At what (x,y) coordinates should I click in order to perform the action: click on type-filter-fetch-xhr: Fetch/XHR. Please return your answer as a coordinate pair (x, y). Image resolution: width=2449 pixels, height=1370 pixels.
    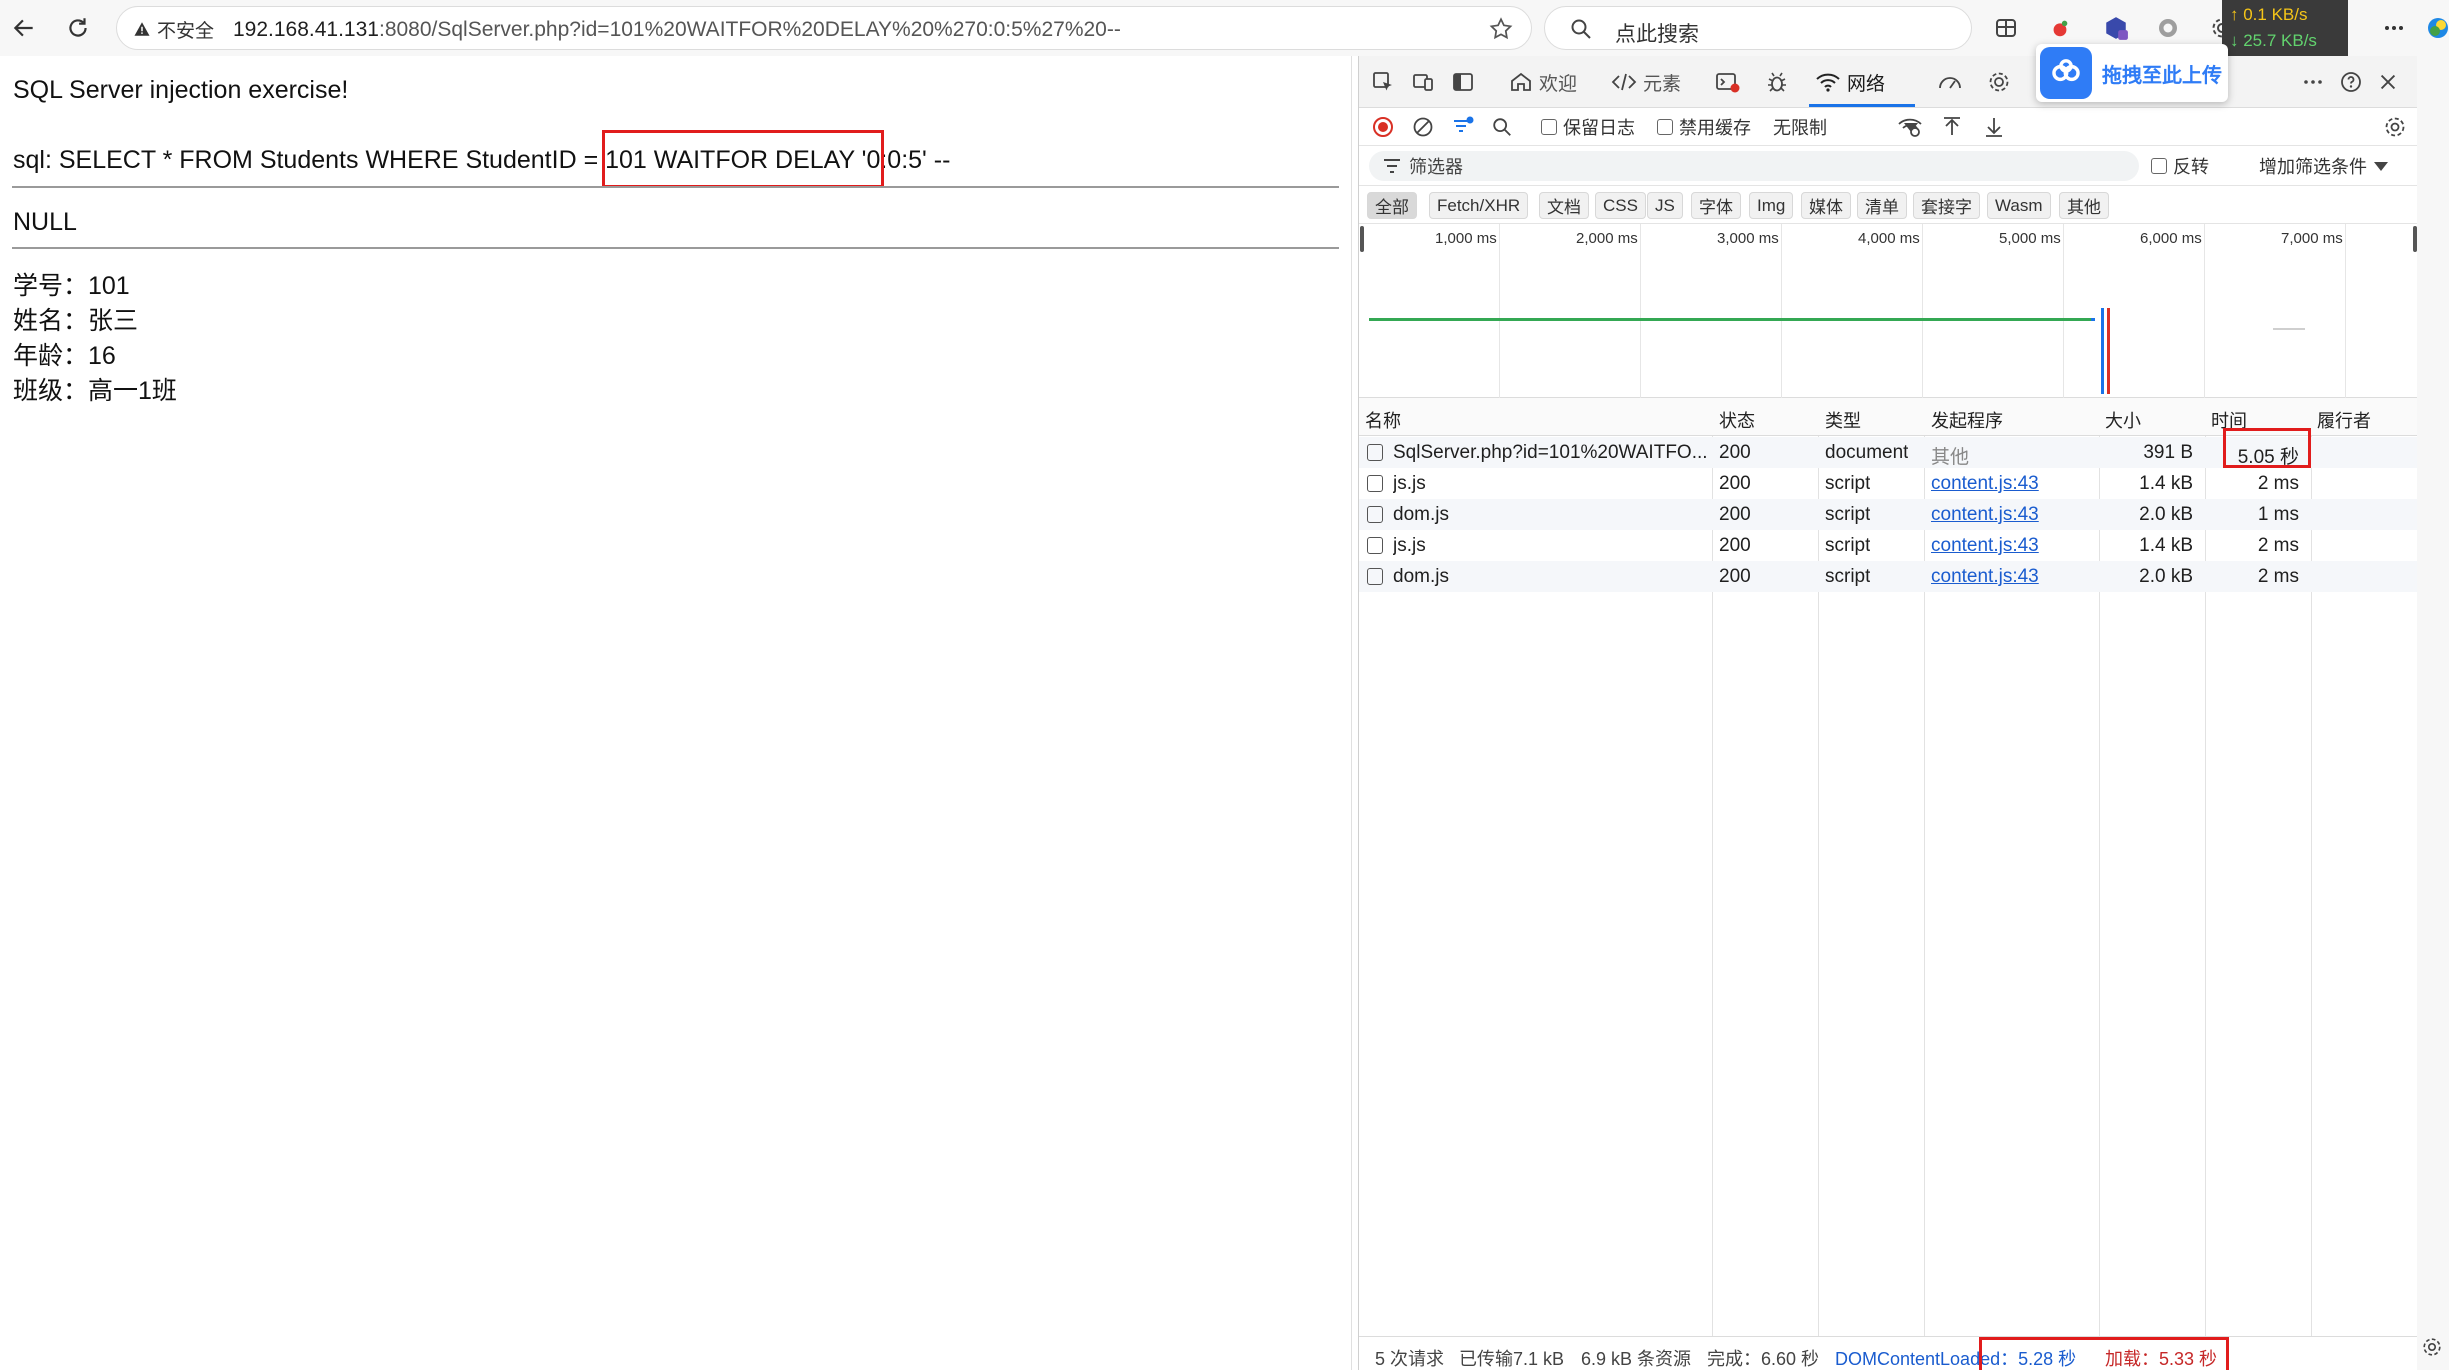
    Looking at the image, I should click on (1479, 205).